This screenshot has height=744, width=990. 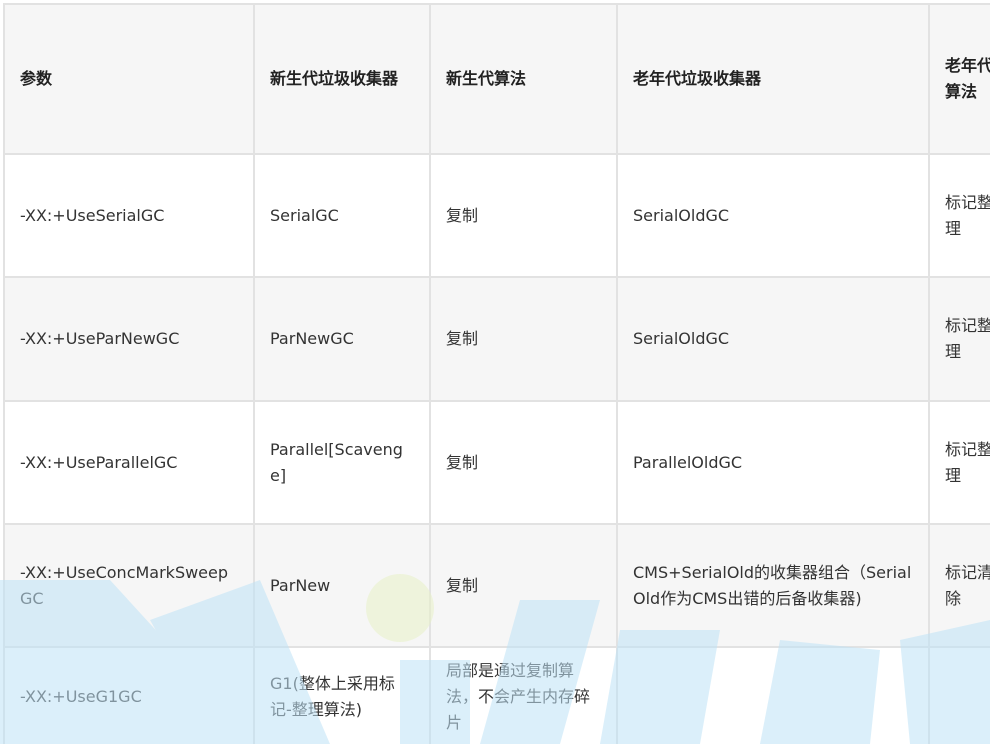 What do you see at coordinates (523, 79) in the screenshot?
I see `header-cell: 新生代算法` at bounding box center [523, 79].